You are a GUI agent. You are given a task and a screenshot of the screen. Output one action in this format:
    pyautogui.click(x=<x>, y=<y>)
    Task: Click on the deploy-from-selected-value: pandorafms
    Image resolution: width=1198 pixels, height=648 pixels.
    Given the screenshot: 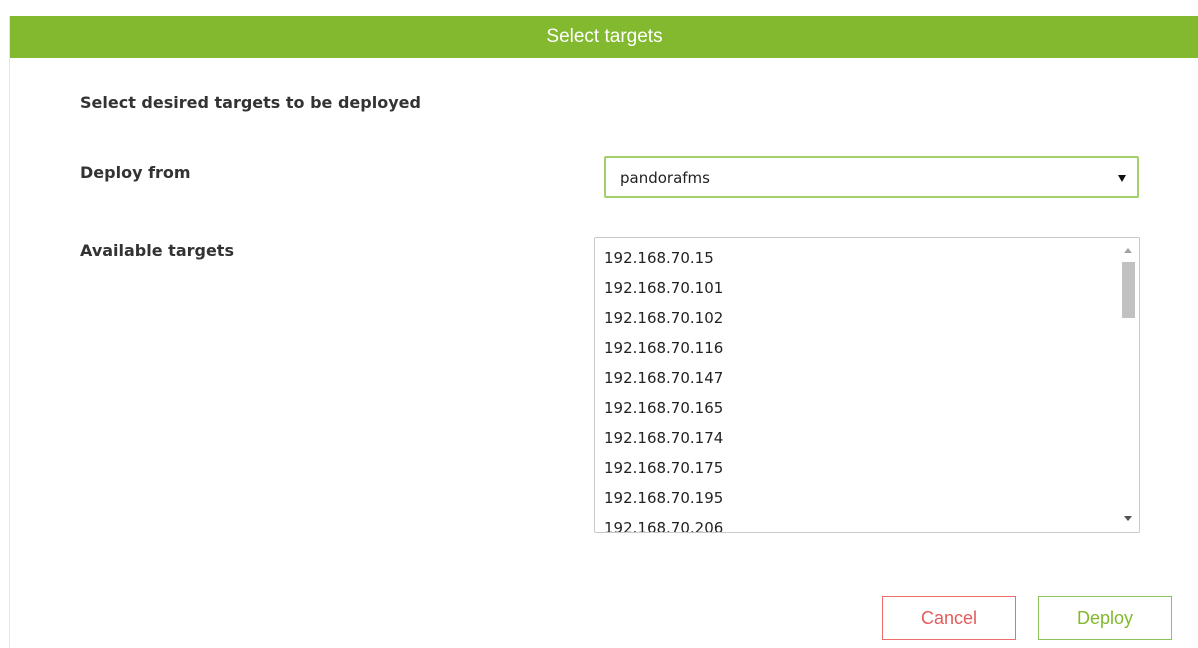 What is the action you would take?
    pyautogui.click(x=665, y=178)
    